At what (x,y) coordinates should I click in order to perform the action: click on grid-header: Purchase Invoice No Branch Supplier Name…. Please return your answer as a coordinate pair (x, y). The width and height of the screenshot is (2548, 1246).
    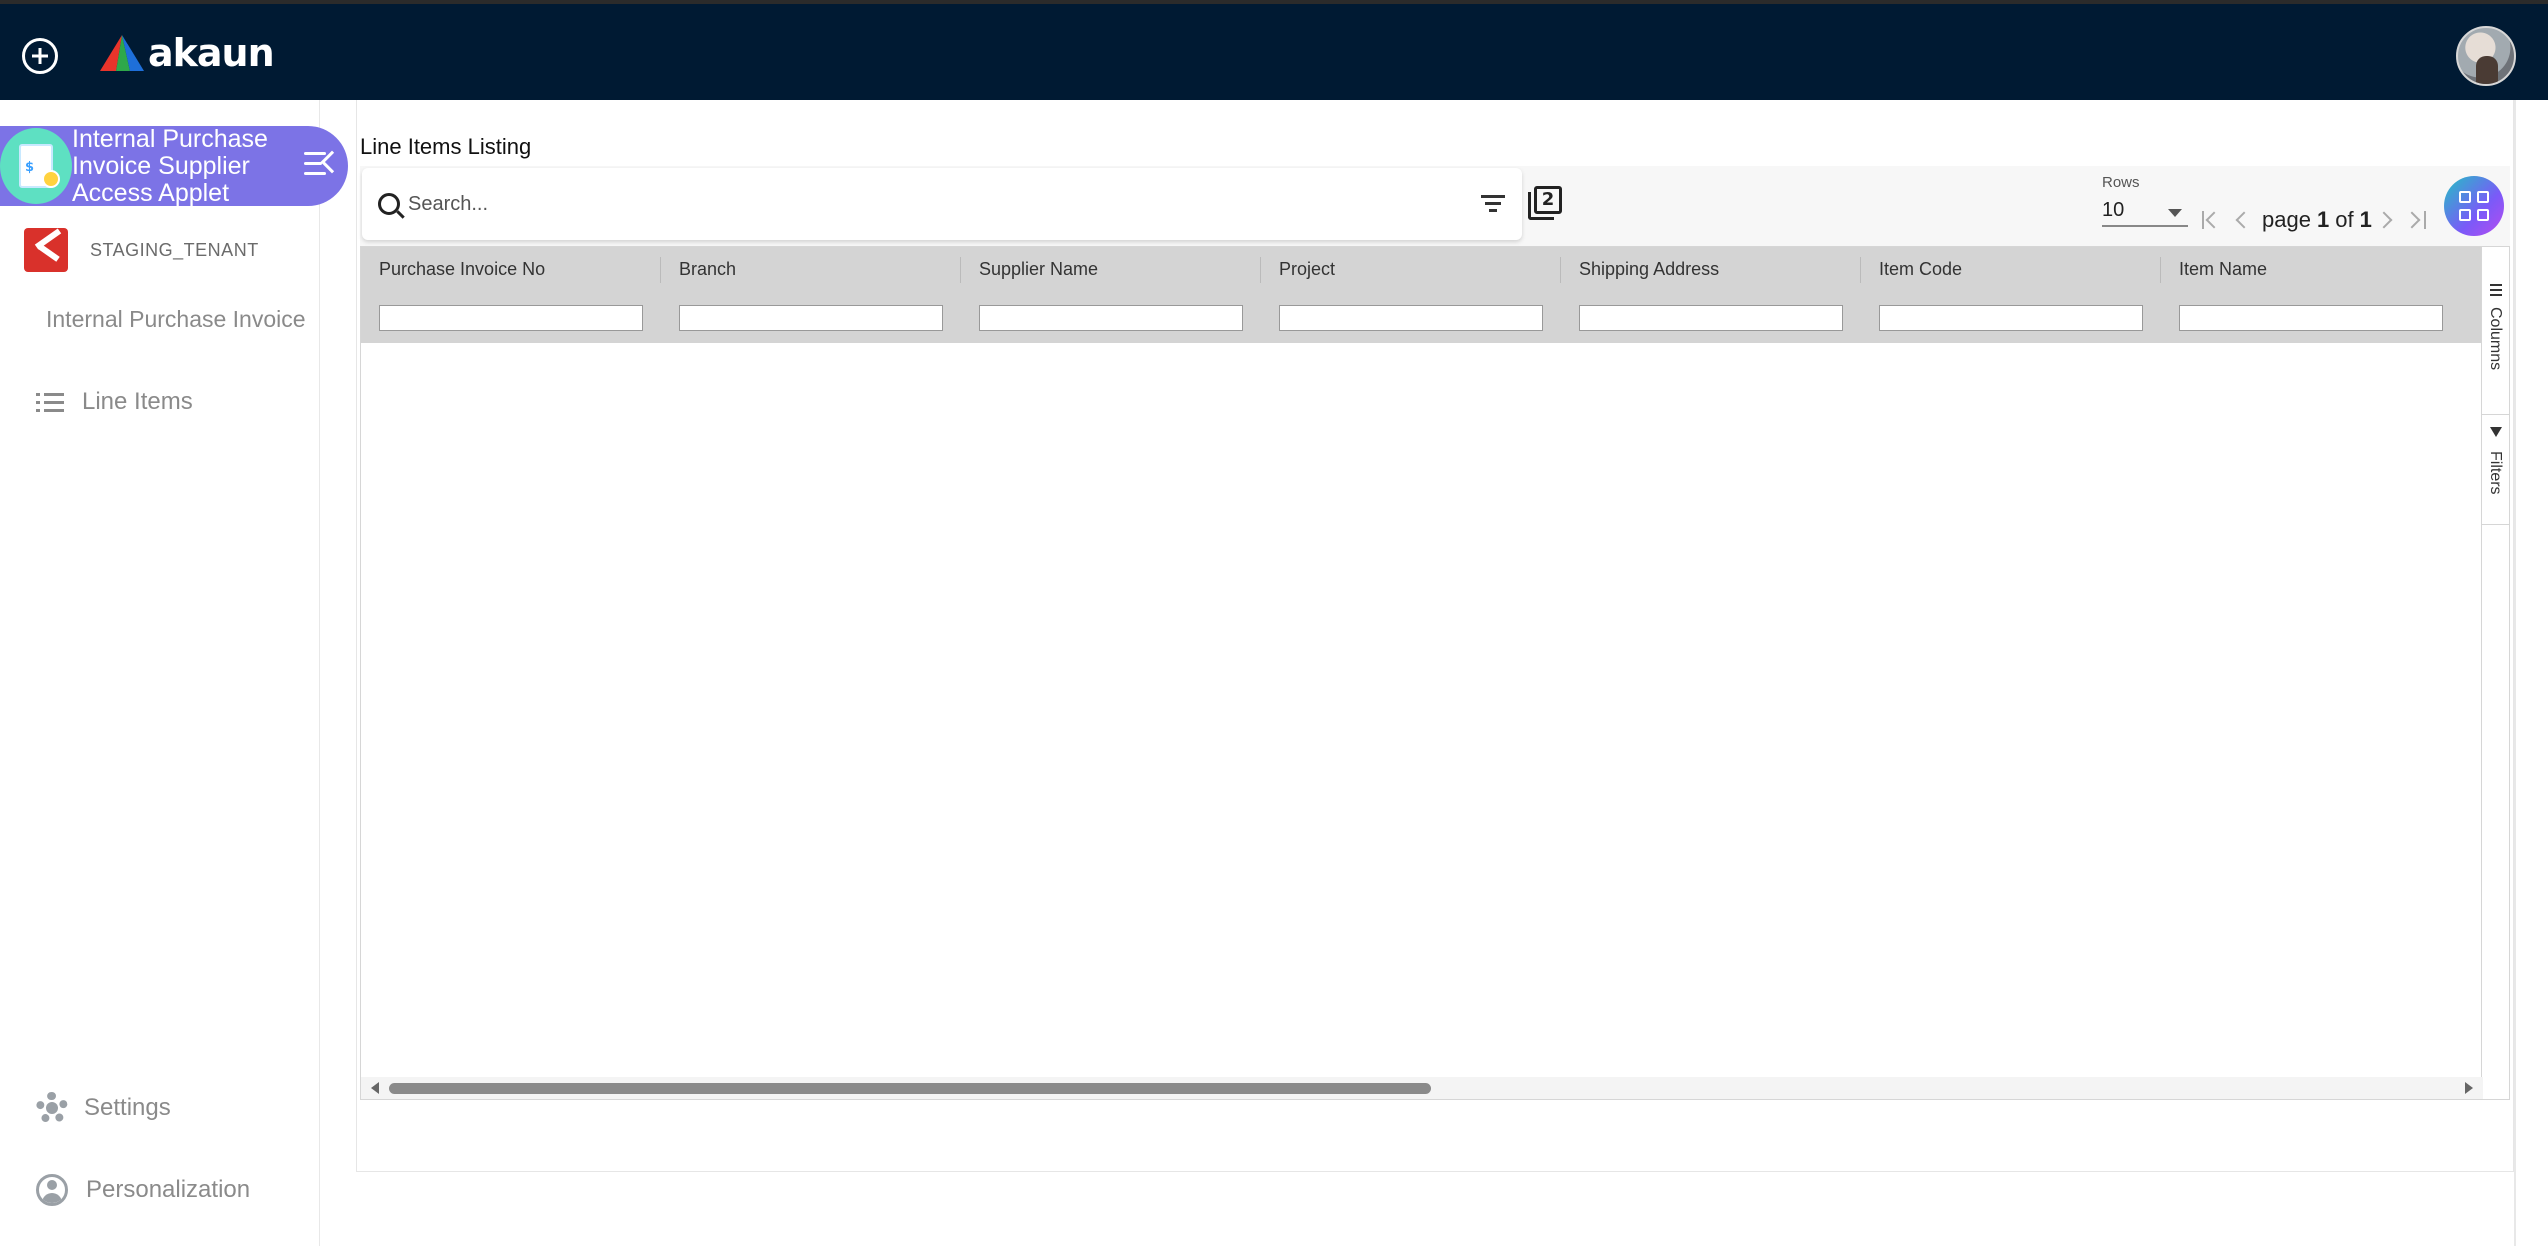
    Looking at the image, I should click on (1422, 295).